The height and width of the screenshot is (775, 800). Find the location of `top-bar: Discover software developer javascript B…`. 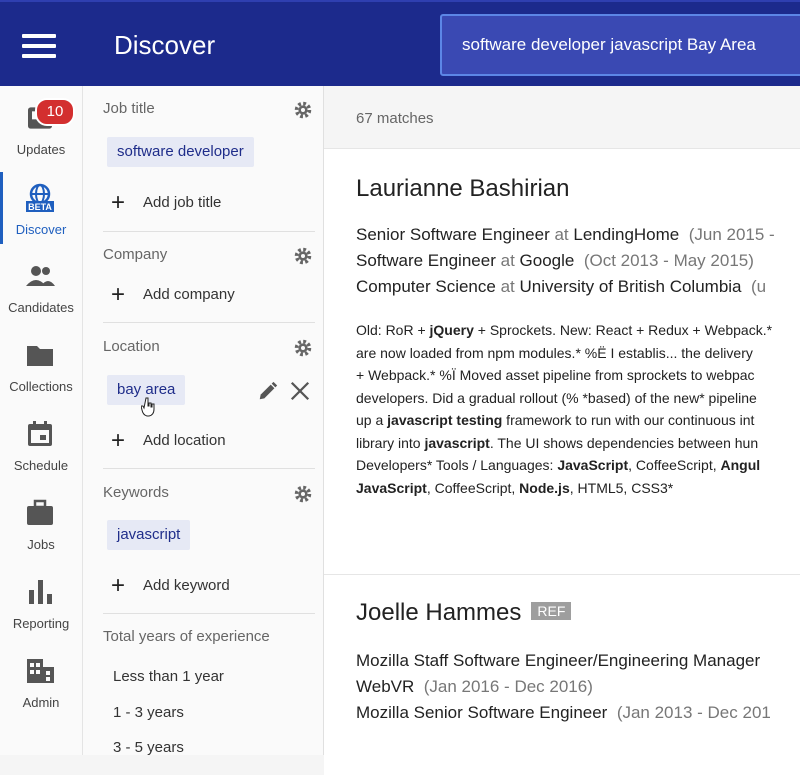

top-bar: Discover software developer javascript B… is located at coordinates (400, 44).